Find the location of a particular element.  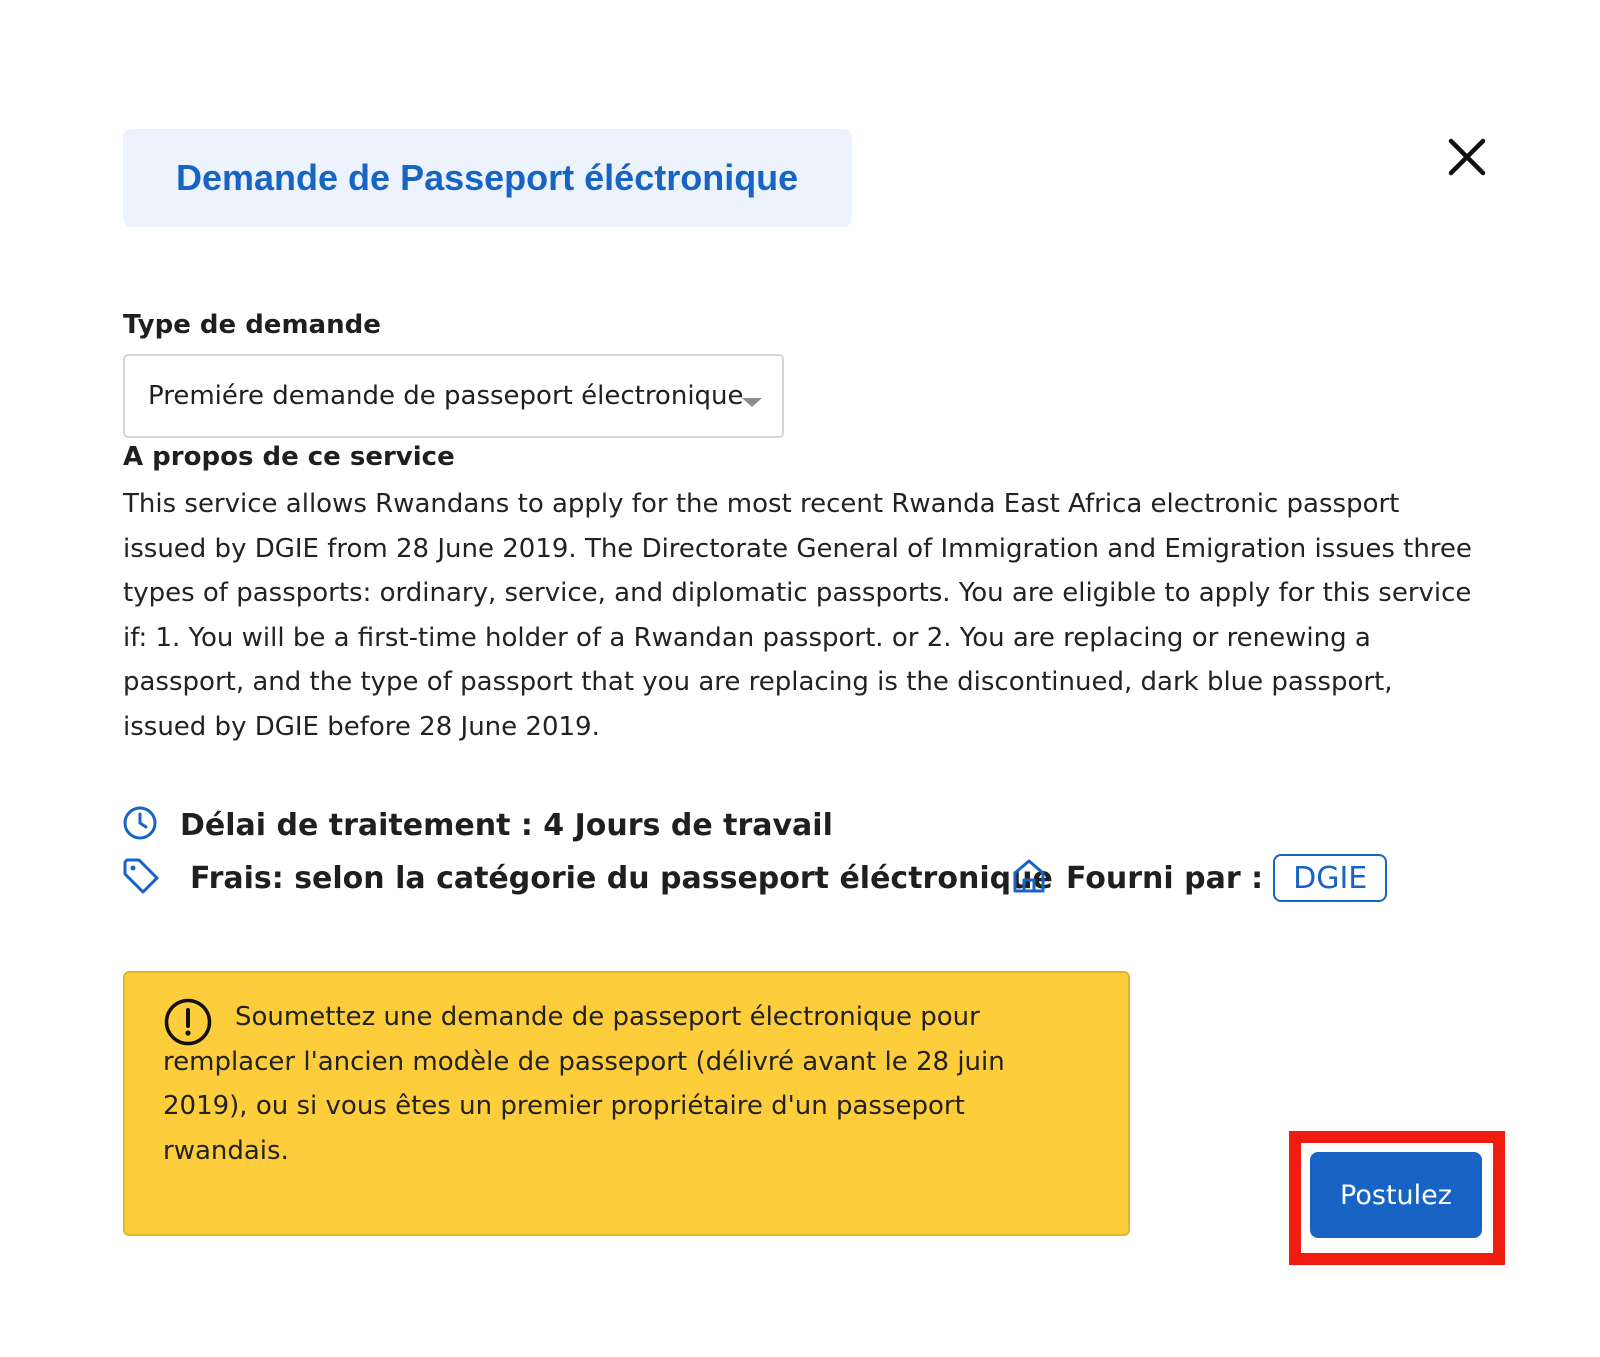

home-icon is located at coordinates (1029, 878).